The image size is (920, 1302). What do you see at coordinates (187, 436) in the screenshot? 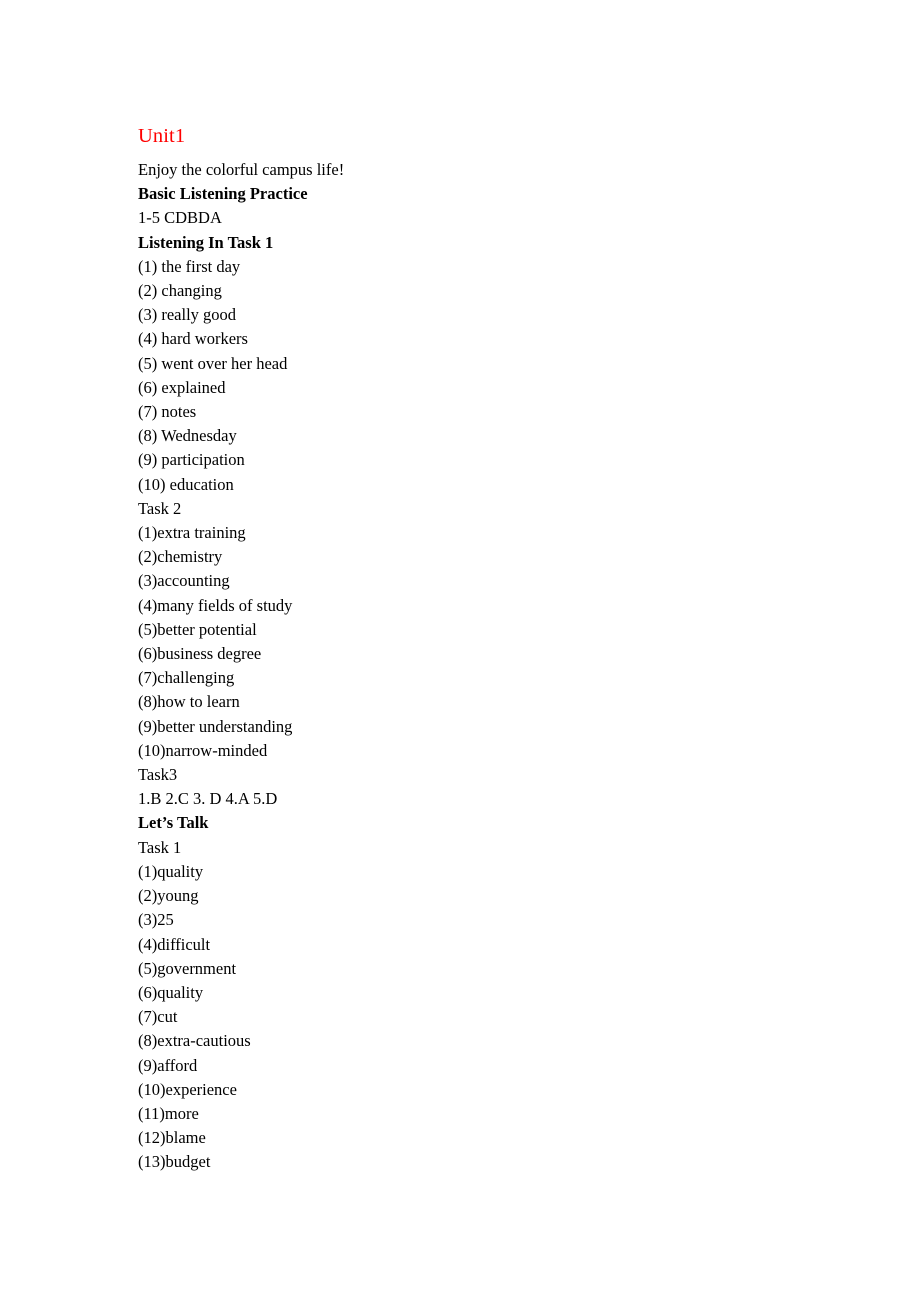
I see `text-line: (8) Wednesday` at bounding box center [187, 436].